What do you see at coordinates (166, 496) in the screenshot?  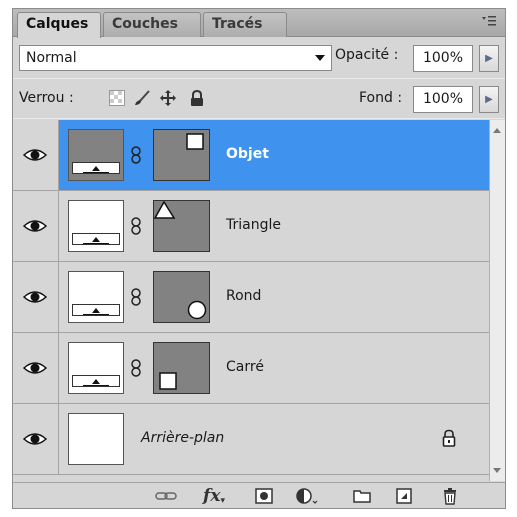 I see `link-layers-icon` at bounding box center [166, 496].